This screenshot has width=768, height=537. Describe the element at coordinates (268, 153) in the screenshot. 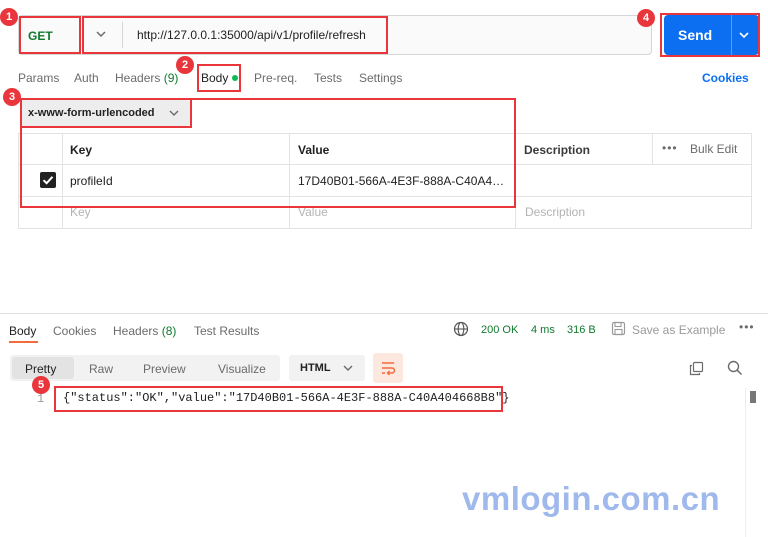

I see `annotation-box-params` at that location.